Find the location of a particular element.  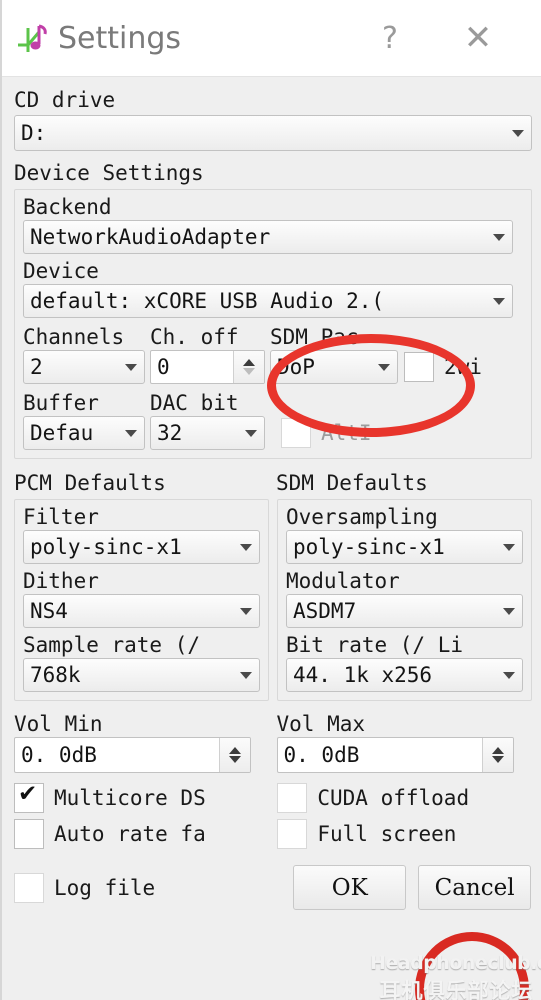

cancel-button: Cancel is located at coordinates (474, 887).